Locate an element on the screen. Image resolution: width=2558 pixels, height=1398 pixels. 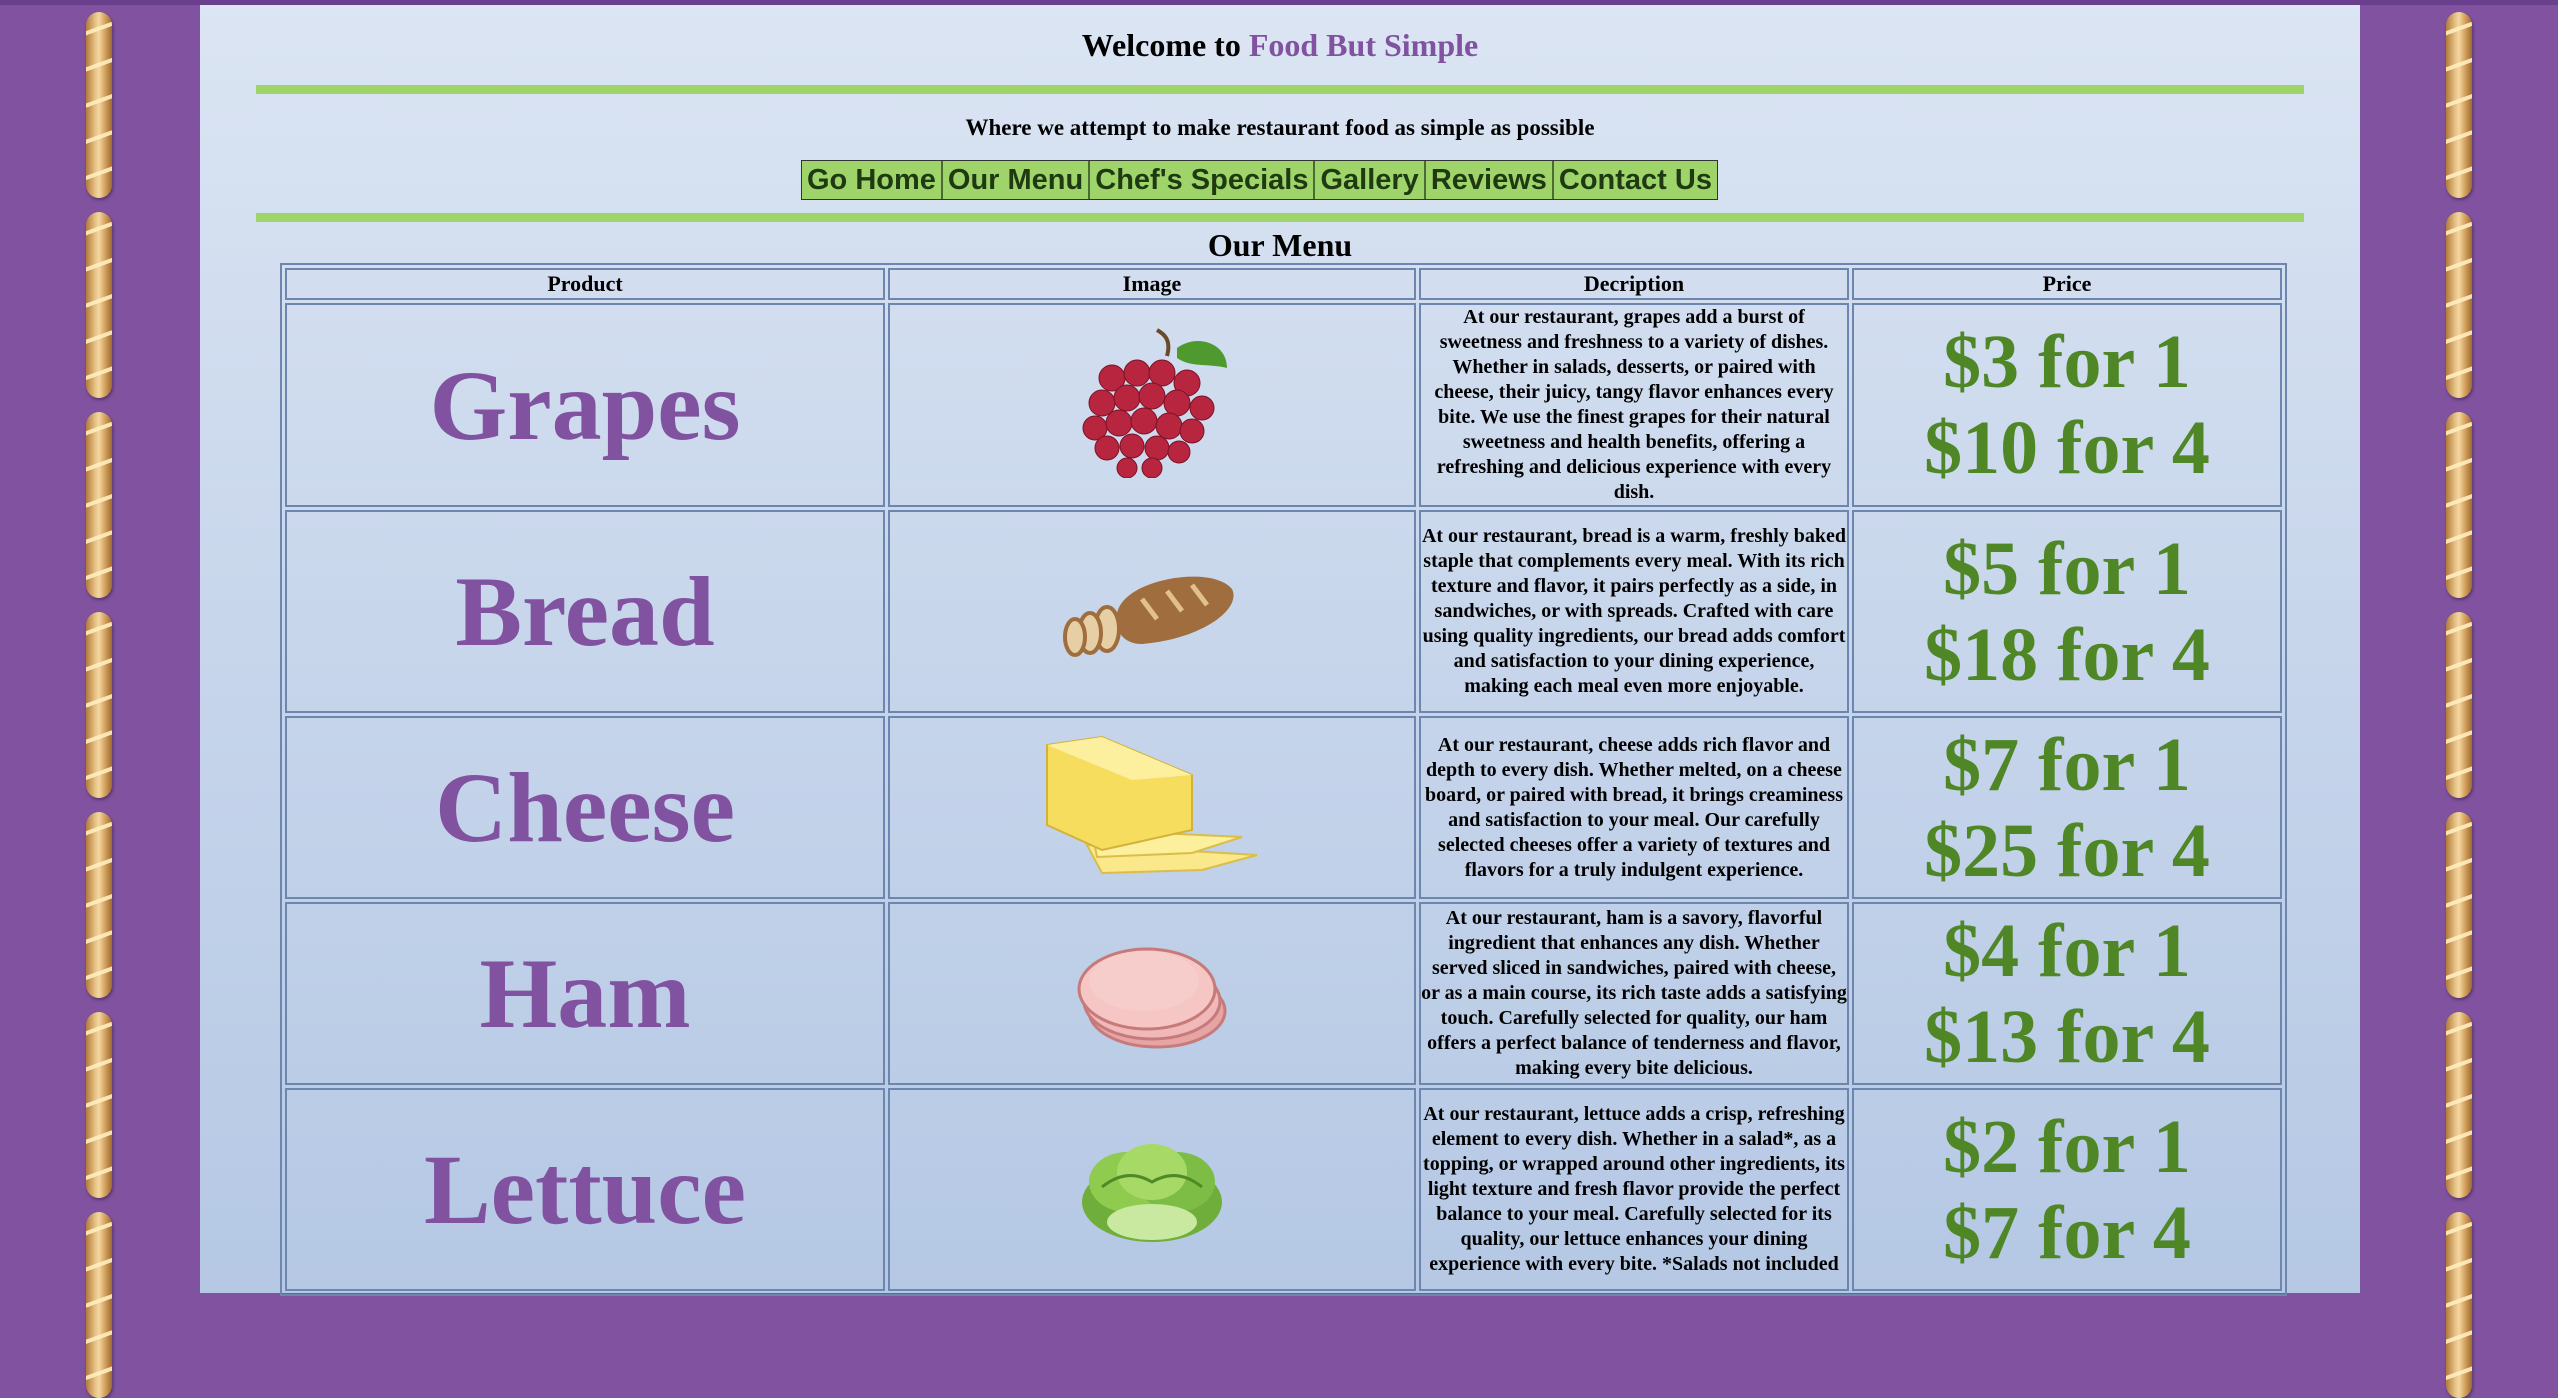
left-baguette-border is located at coordinates (100, 699).